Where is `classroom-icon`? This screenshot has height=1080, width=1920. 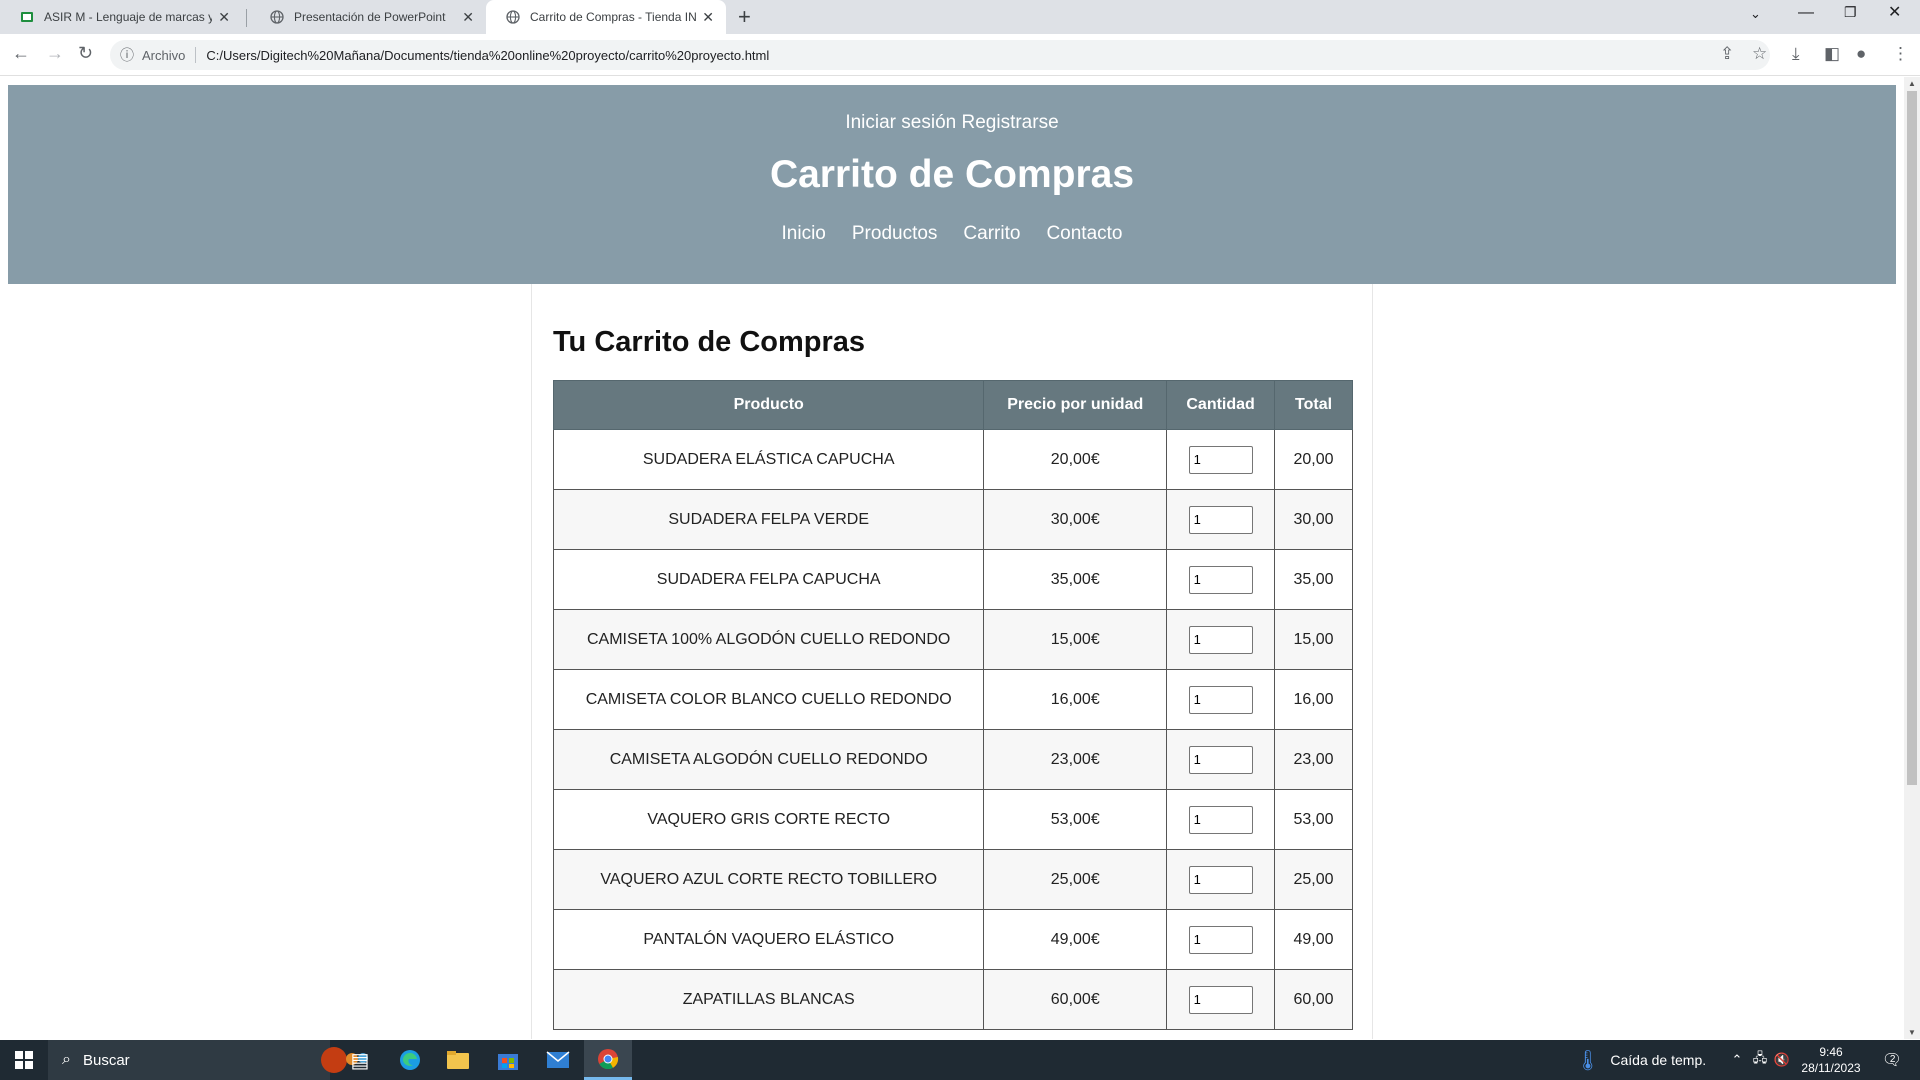 classroom-icon is located at coordinates (27, 17).